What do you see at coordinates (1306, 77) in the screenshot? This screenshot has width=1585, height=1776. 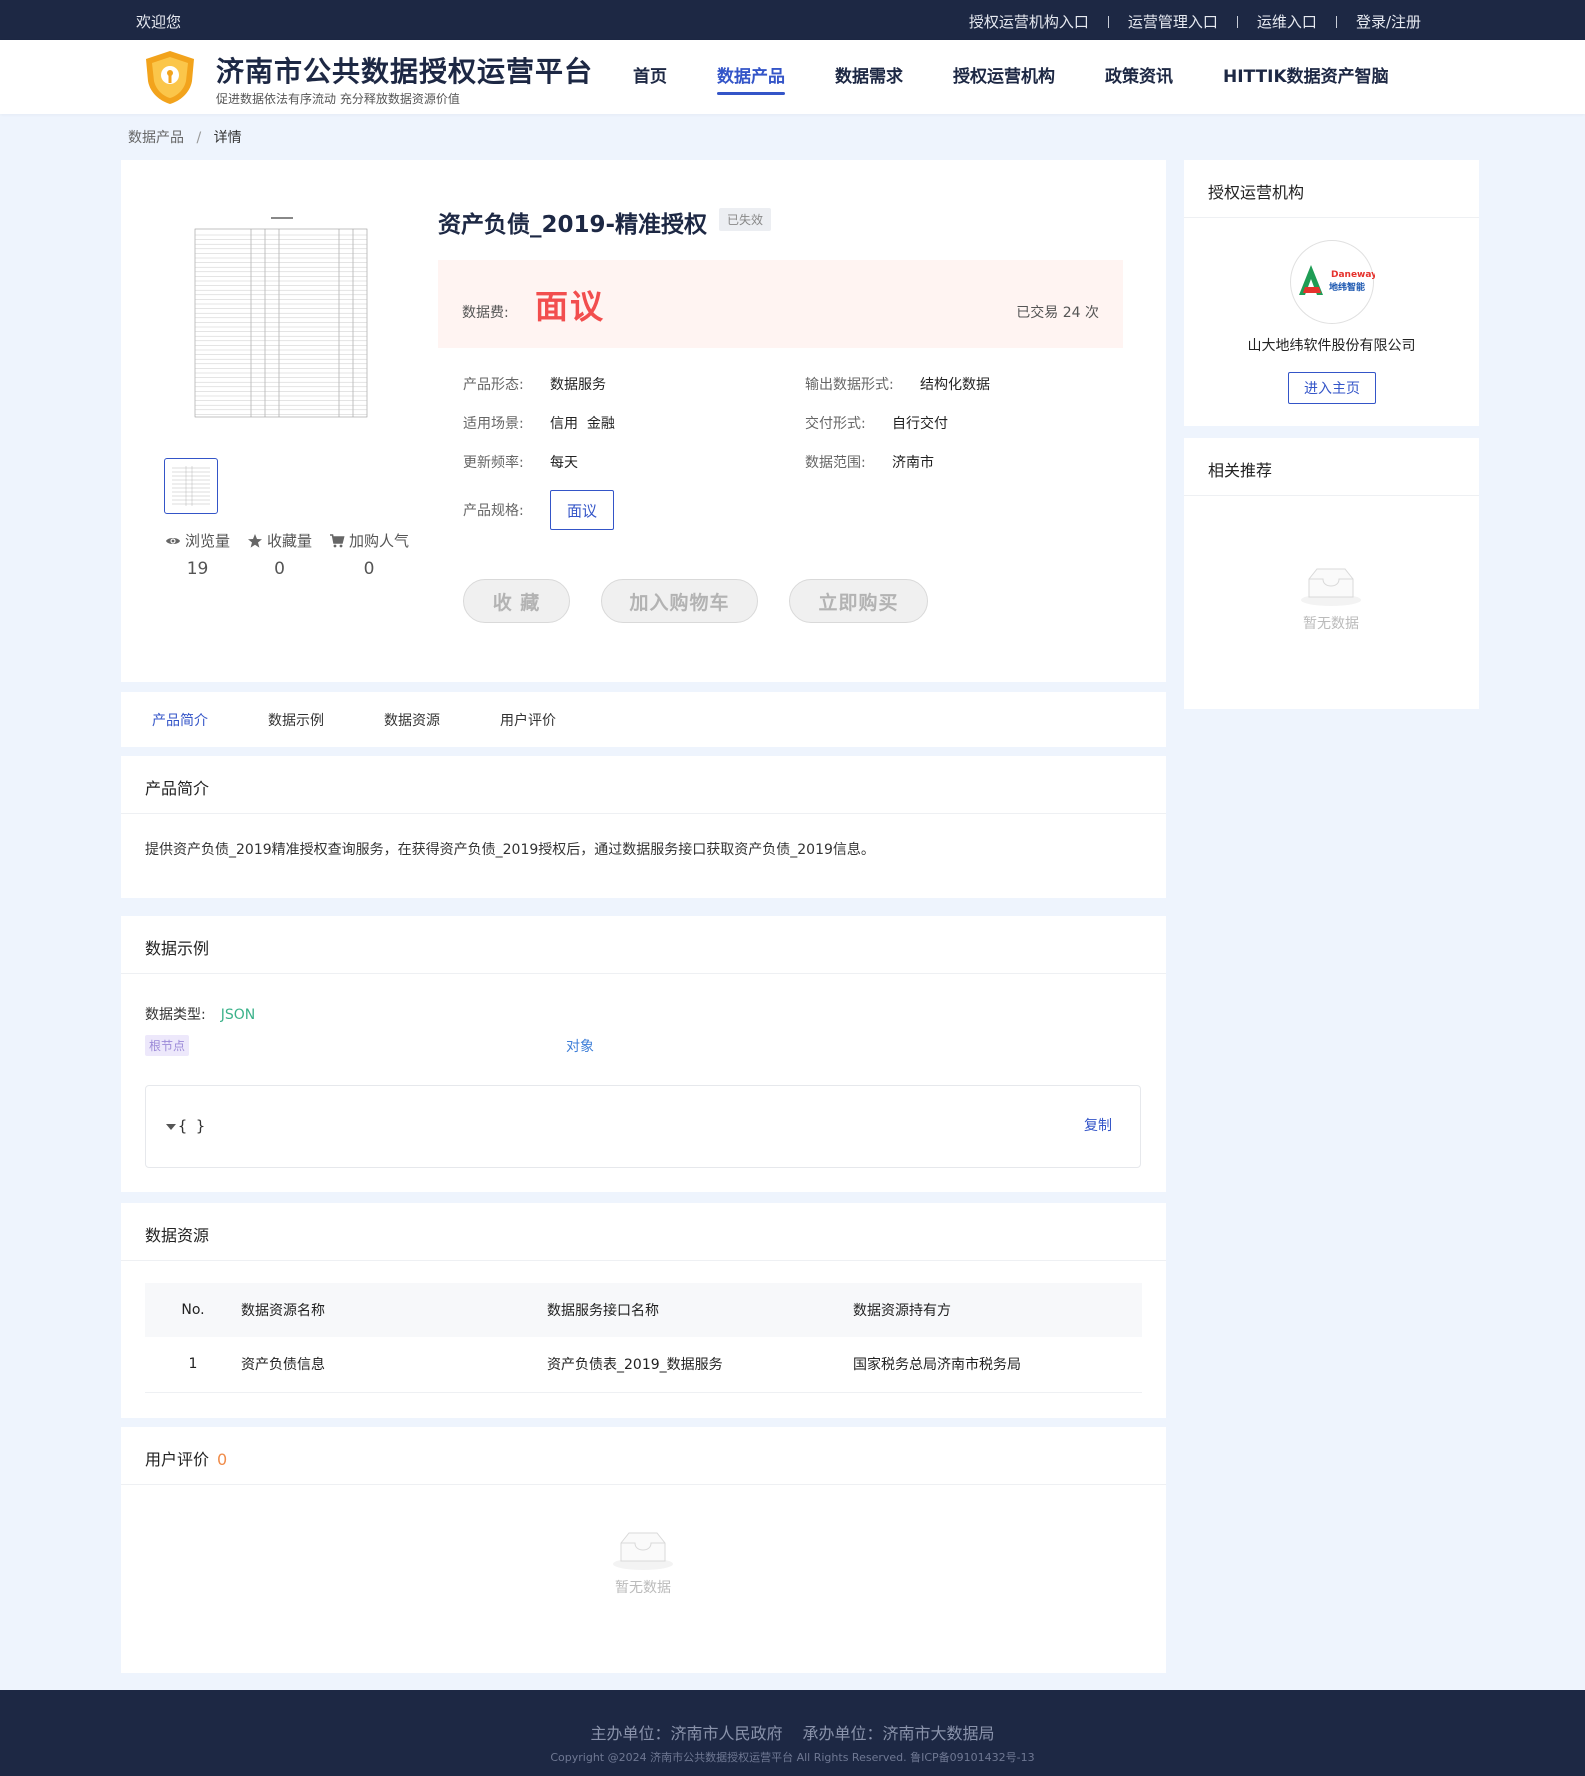 I see `nav-hittik: HITTIK数据资产智脑` at bounding box center [1306, 77].